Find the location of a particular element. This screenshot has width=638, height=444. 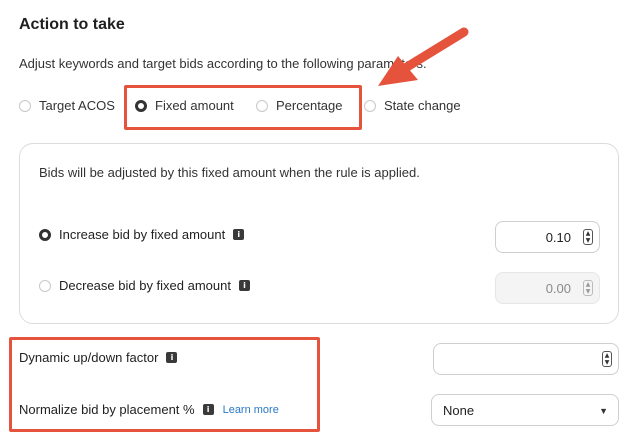

learn-more-link: Learn more is located at coordinates (251, 410).